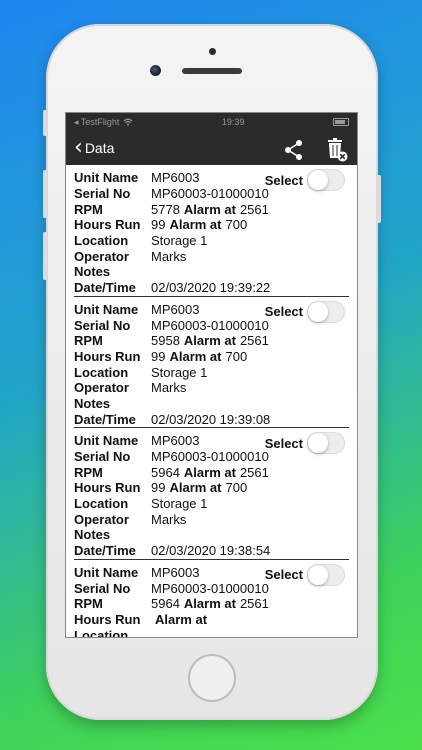 The height and width of the screenshot is (750, 422). Describe the element at coordinates (341, 122) in the screenshot. I see `battery-icon` at that location.